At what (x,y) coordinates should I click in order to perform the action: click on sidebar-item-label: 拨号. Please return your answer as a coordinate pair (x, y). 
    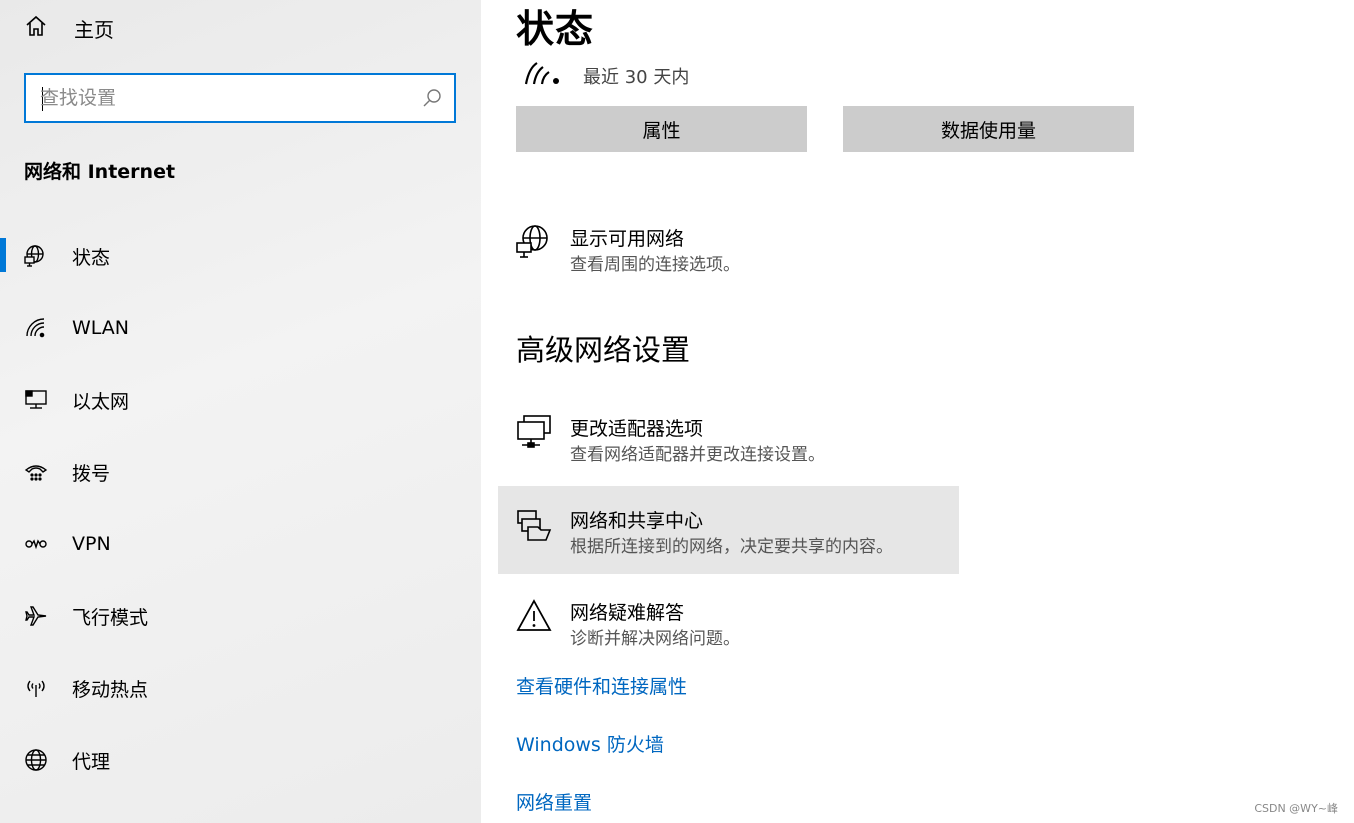
    Looking at the image, I should click on (91, 473).